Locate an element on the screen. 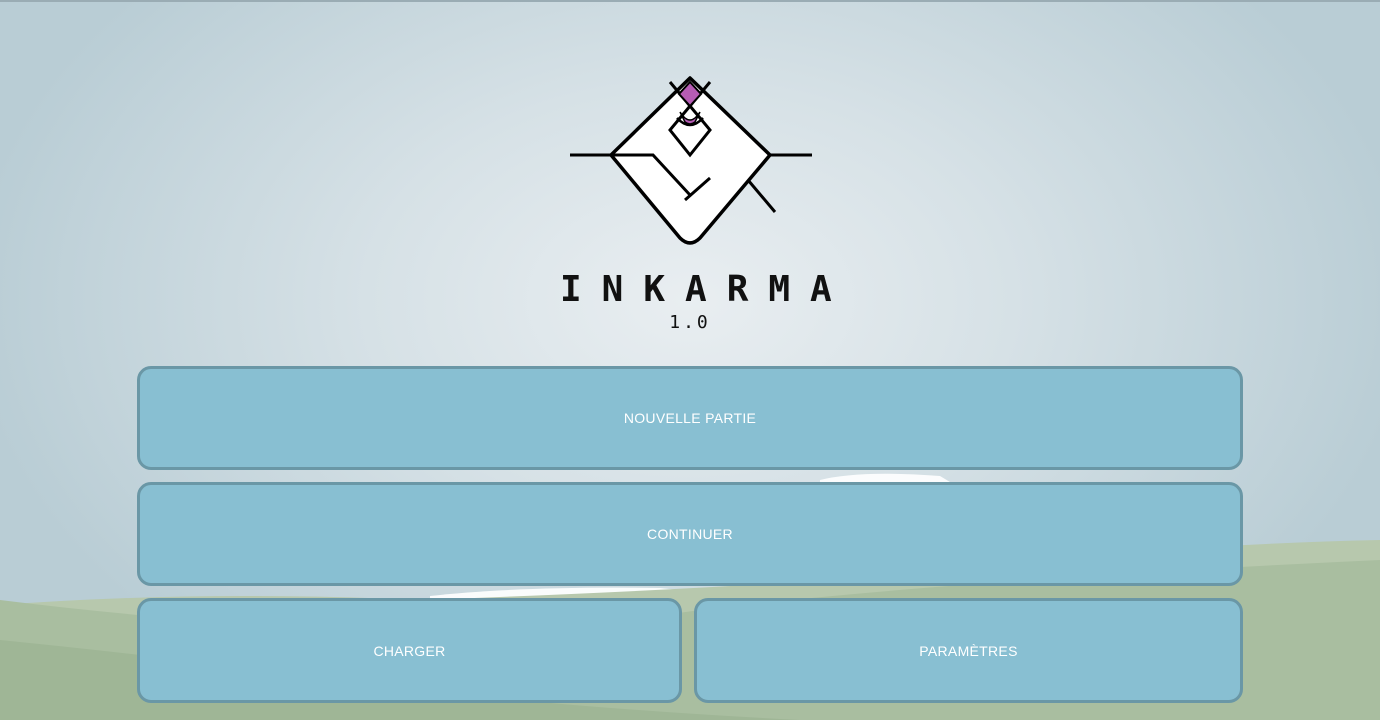  settings-button: PARAMÈTRES is located at coordinates (968, 650).